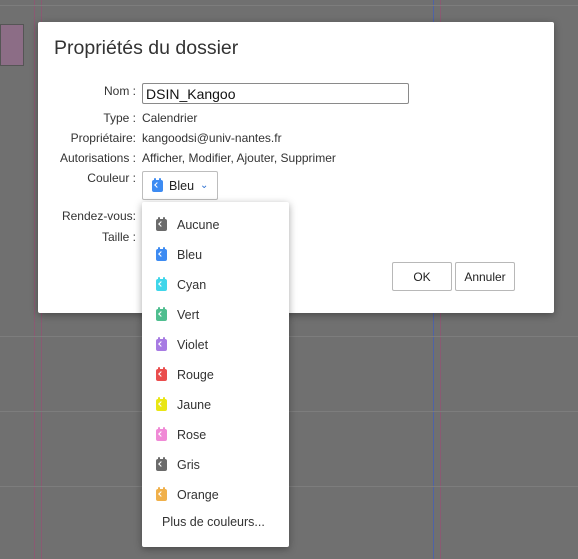  I want to click on cancel-button: Annuler, so click(485, 276).